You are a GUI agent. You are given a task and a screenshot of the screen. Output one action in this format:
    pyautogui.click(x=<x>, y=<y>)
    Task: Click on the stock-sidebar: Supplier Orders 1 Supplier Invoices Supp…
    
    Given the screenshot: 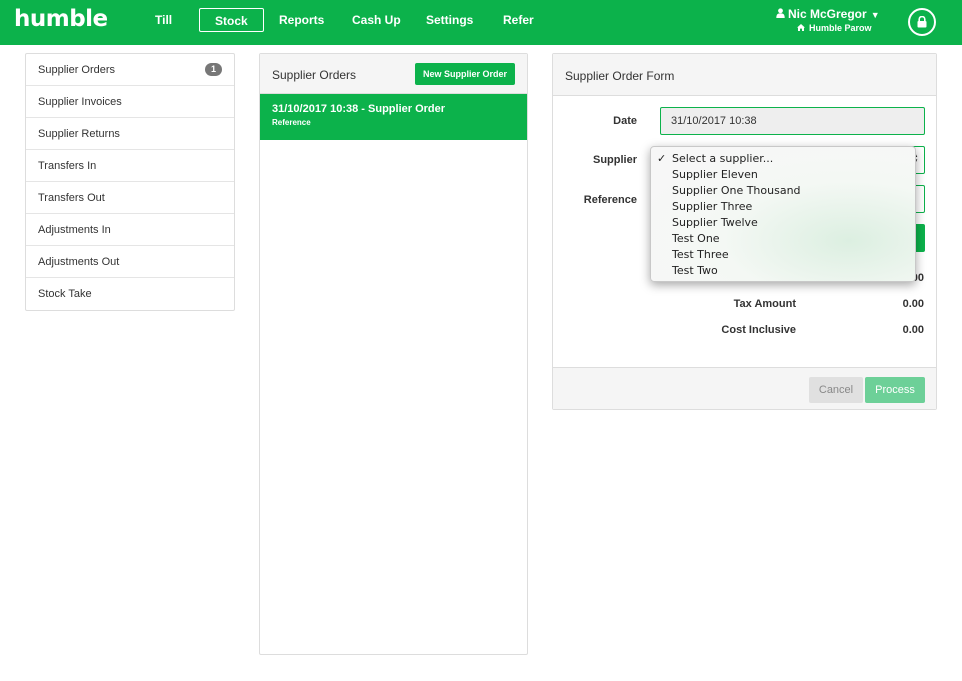 What is the action you would take?
    pyautogui.click(x=130, y=182)
    